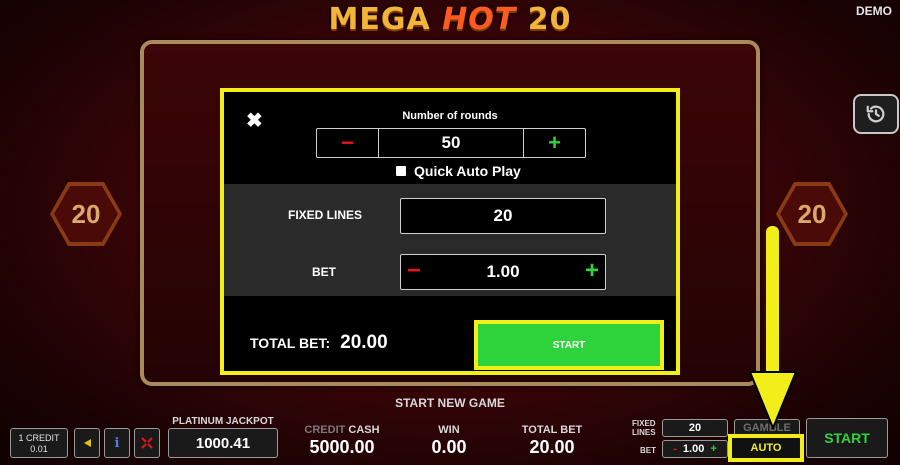 The height and width of the screenshot is (465, 900). I want to click on win-label: WIN, so click(449, 430).